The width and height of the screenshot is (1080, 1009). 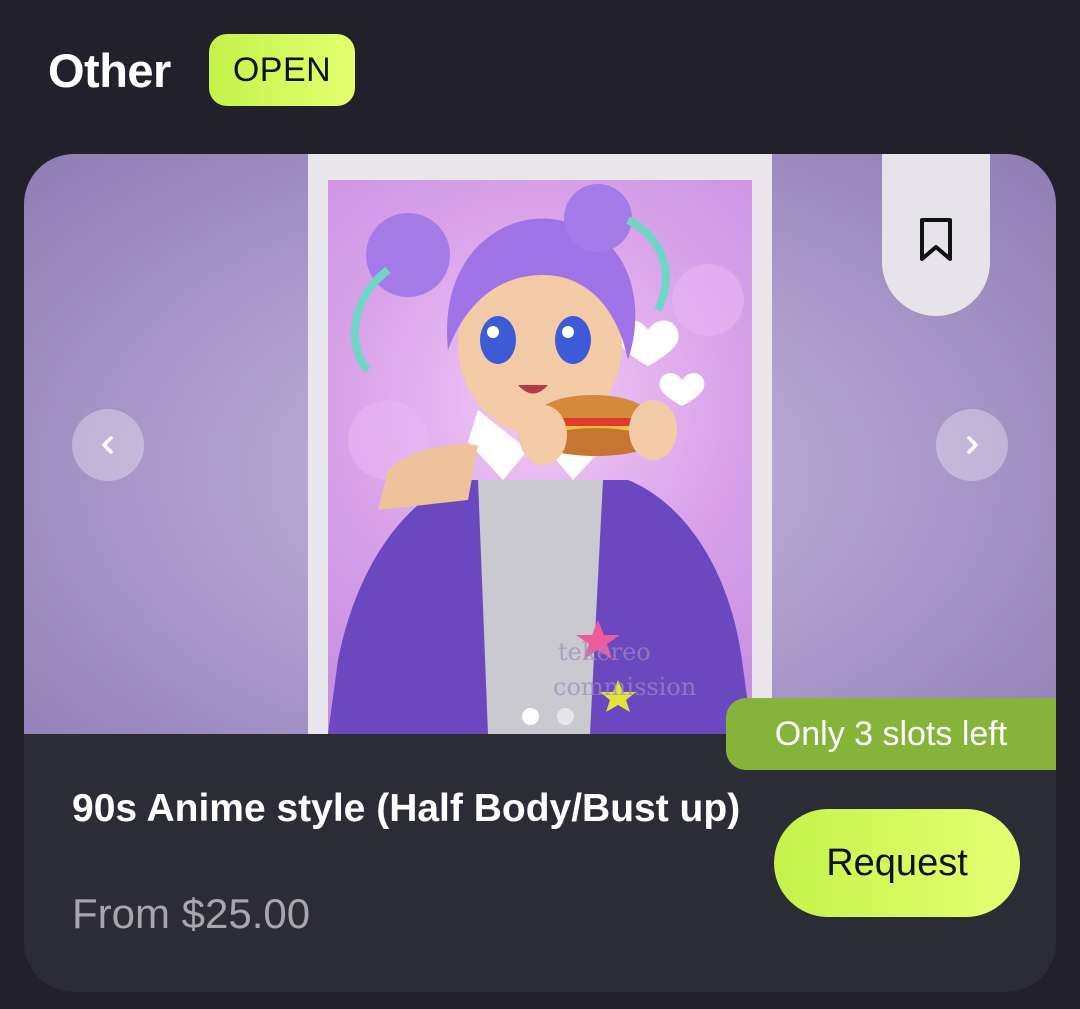 I want to click on bookmark-button, so click(x=936, y=235).